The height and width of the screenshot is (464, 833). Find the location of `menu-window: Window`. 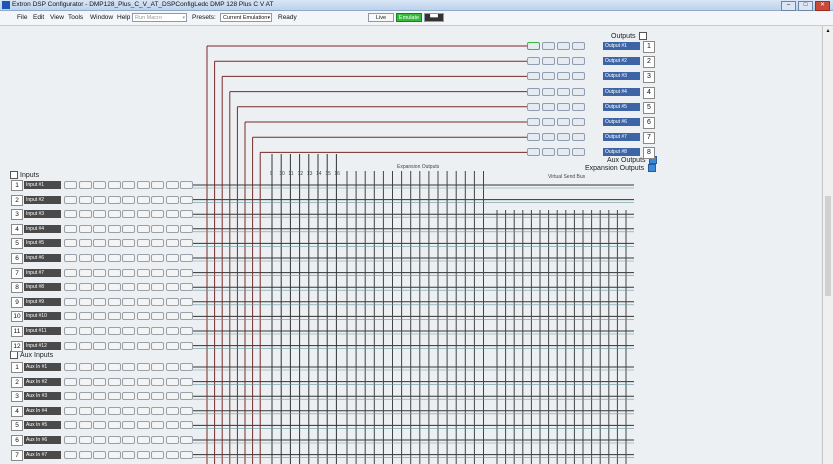

menu-window: Window is located at coordinates (101, 17).